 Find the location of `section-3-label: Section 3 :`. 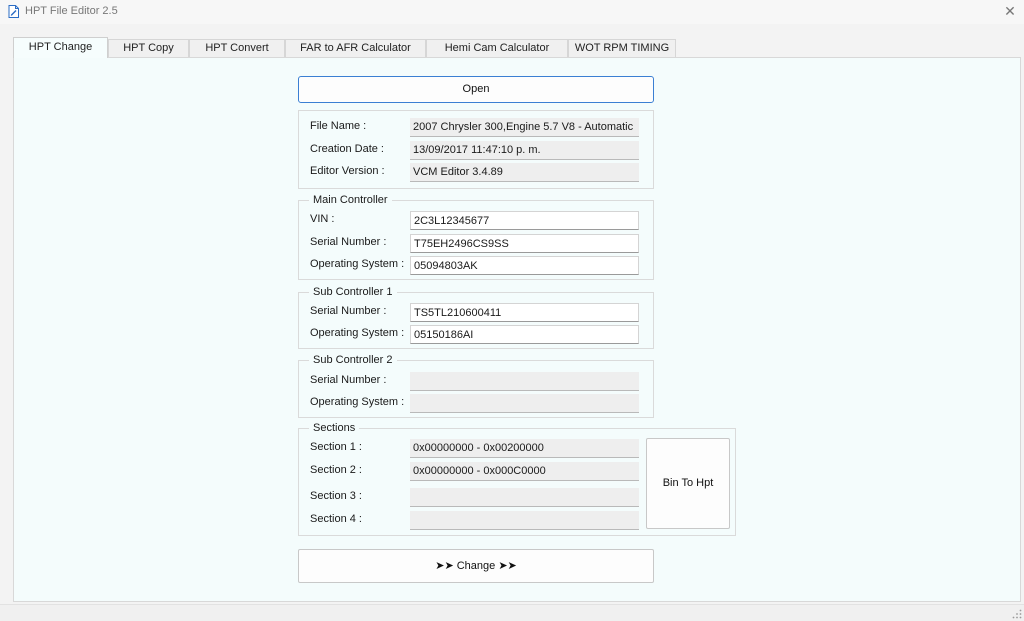

section-3-label: Section 3 : is located at coordinates (336, 496).